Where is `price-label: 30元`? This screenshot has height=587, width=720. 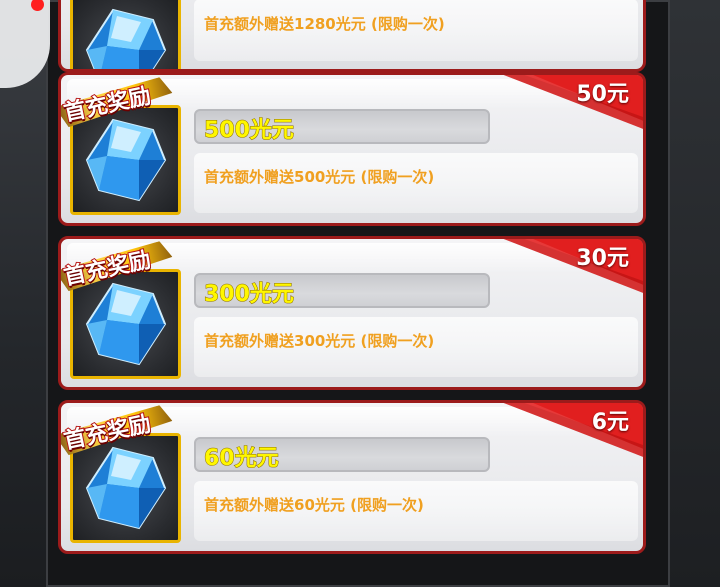 price-label: 30元 is located at coordinates (602, 258).